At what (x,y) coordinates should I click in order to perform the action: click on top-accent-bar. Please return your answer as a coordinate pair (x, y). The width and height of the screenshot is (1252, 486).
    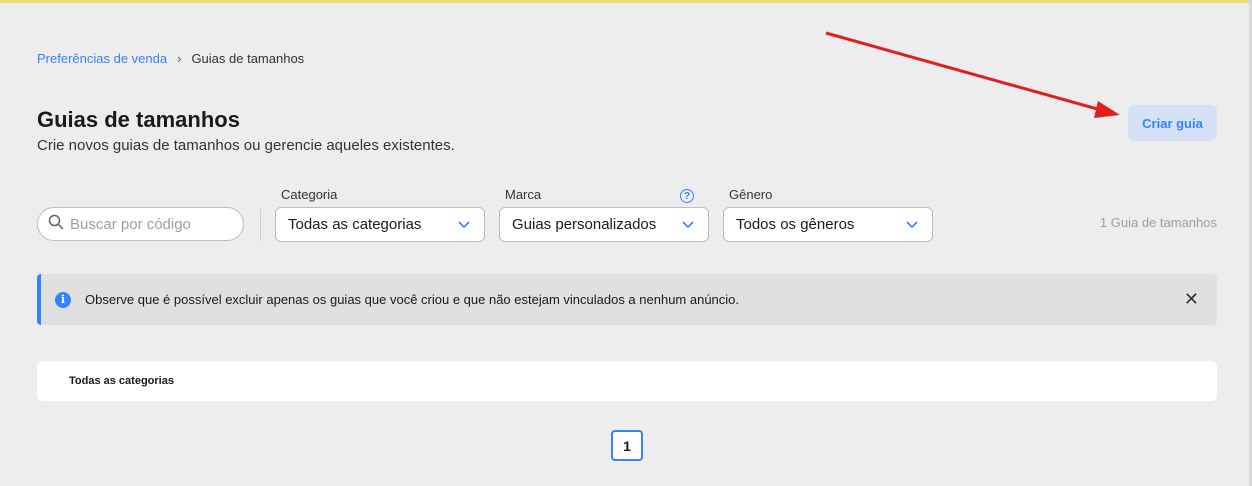
    Looking at the image, I should click on (626, 1).